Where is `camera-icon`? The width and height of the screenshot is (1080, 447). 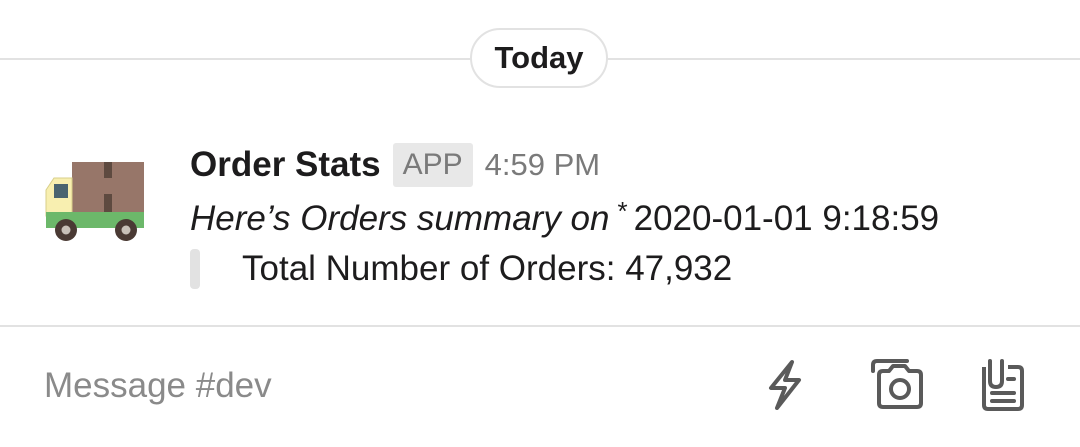
camera-icon is located at coordinates (897, 387).